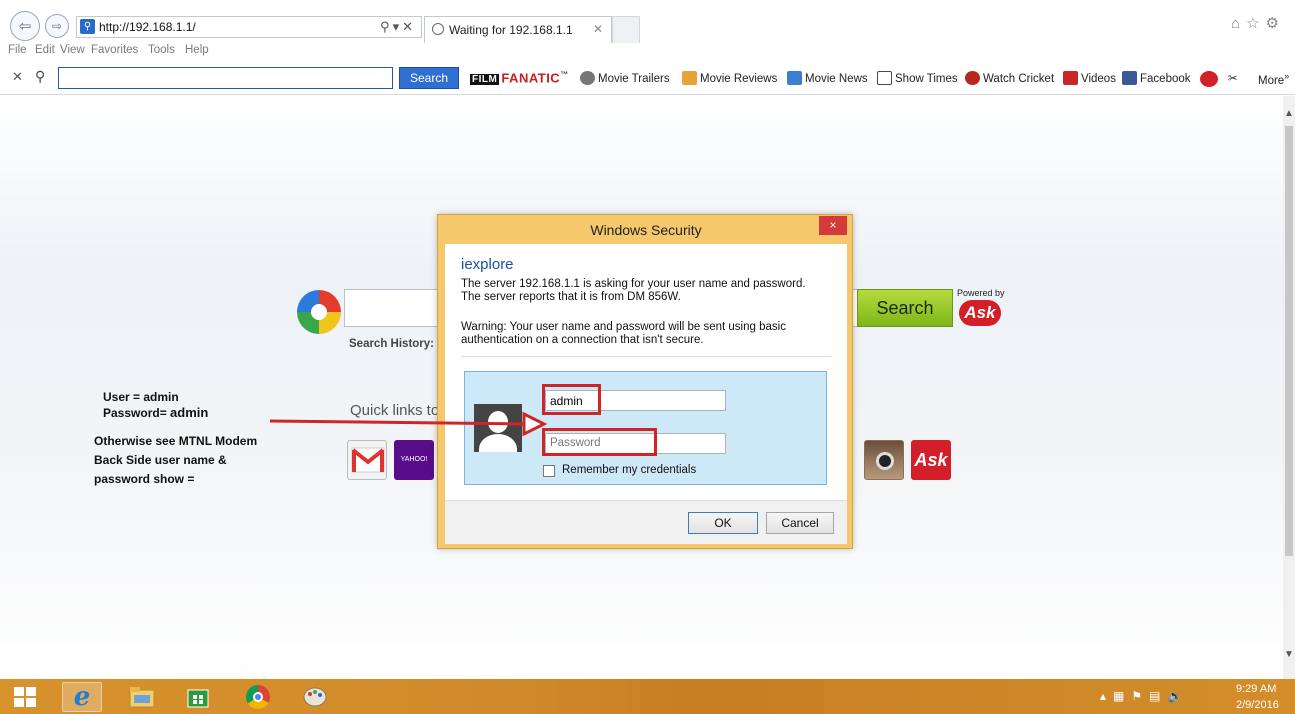 The width and height of the screenshot is (1295, 714). Describe the element at coordinates (646, 522) in the screenshot. I see `dialog-footer: OK Cancel` at that location.